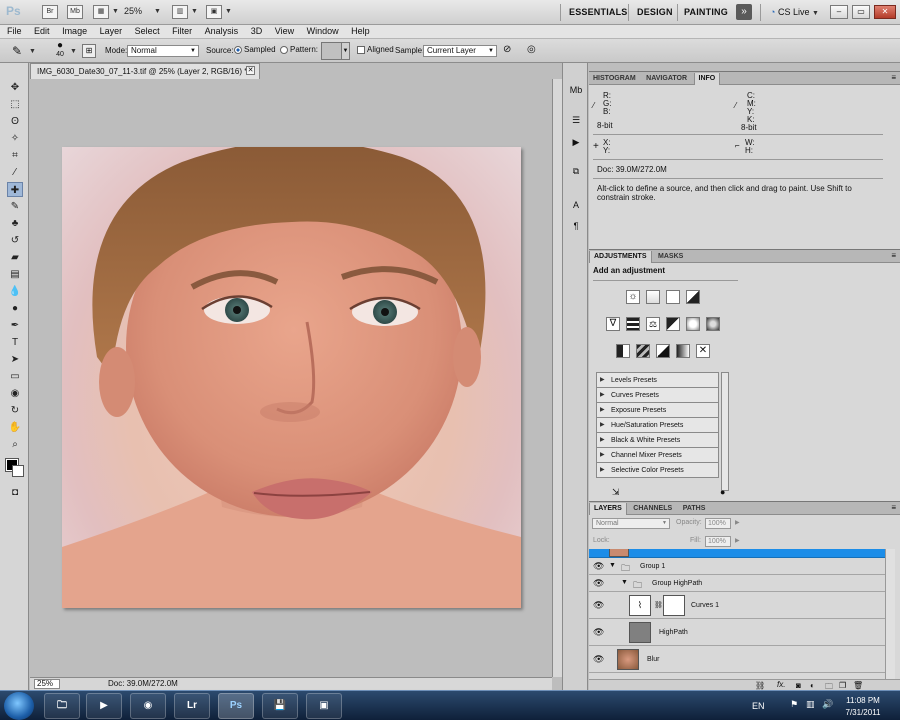 This screenshot has height=720, width=900. I want to click on aligned-checkbox: Aligned, so click(375, 49).